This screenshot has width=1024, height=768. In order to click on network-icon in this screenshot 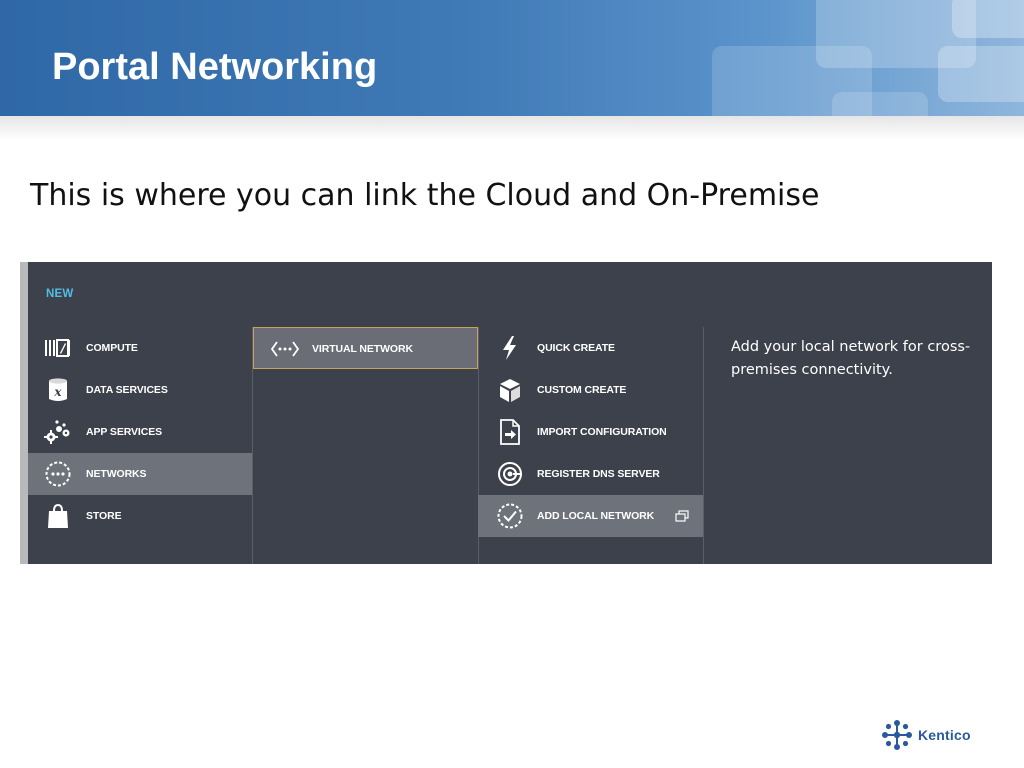, I will do `click(58, 474)`.